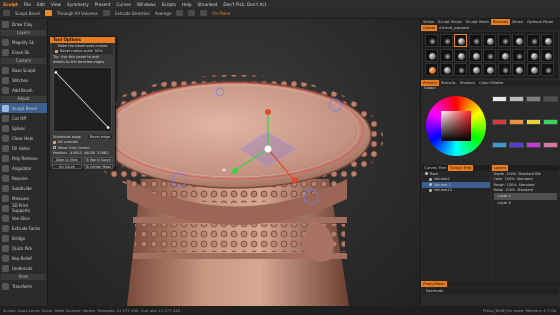 This screenshot has height=315, width=560. I want to click on bevel-edge-dropdown: Bevel edge, so click(99, 136).